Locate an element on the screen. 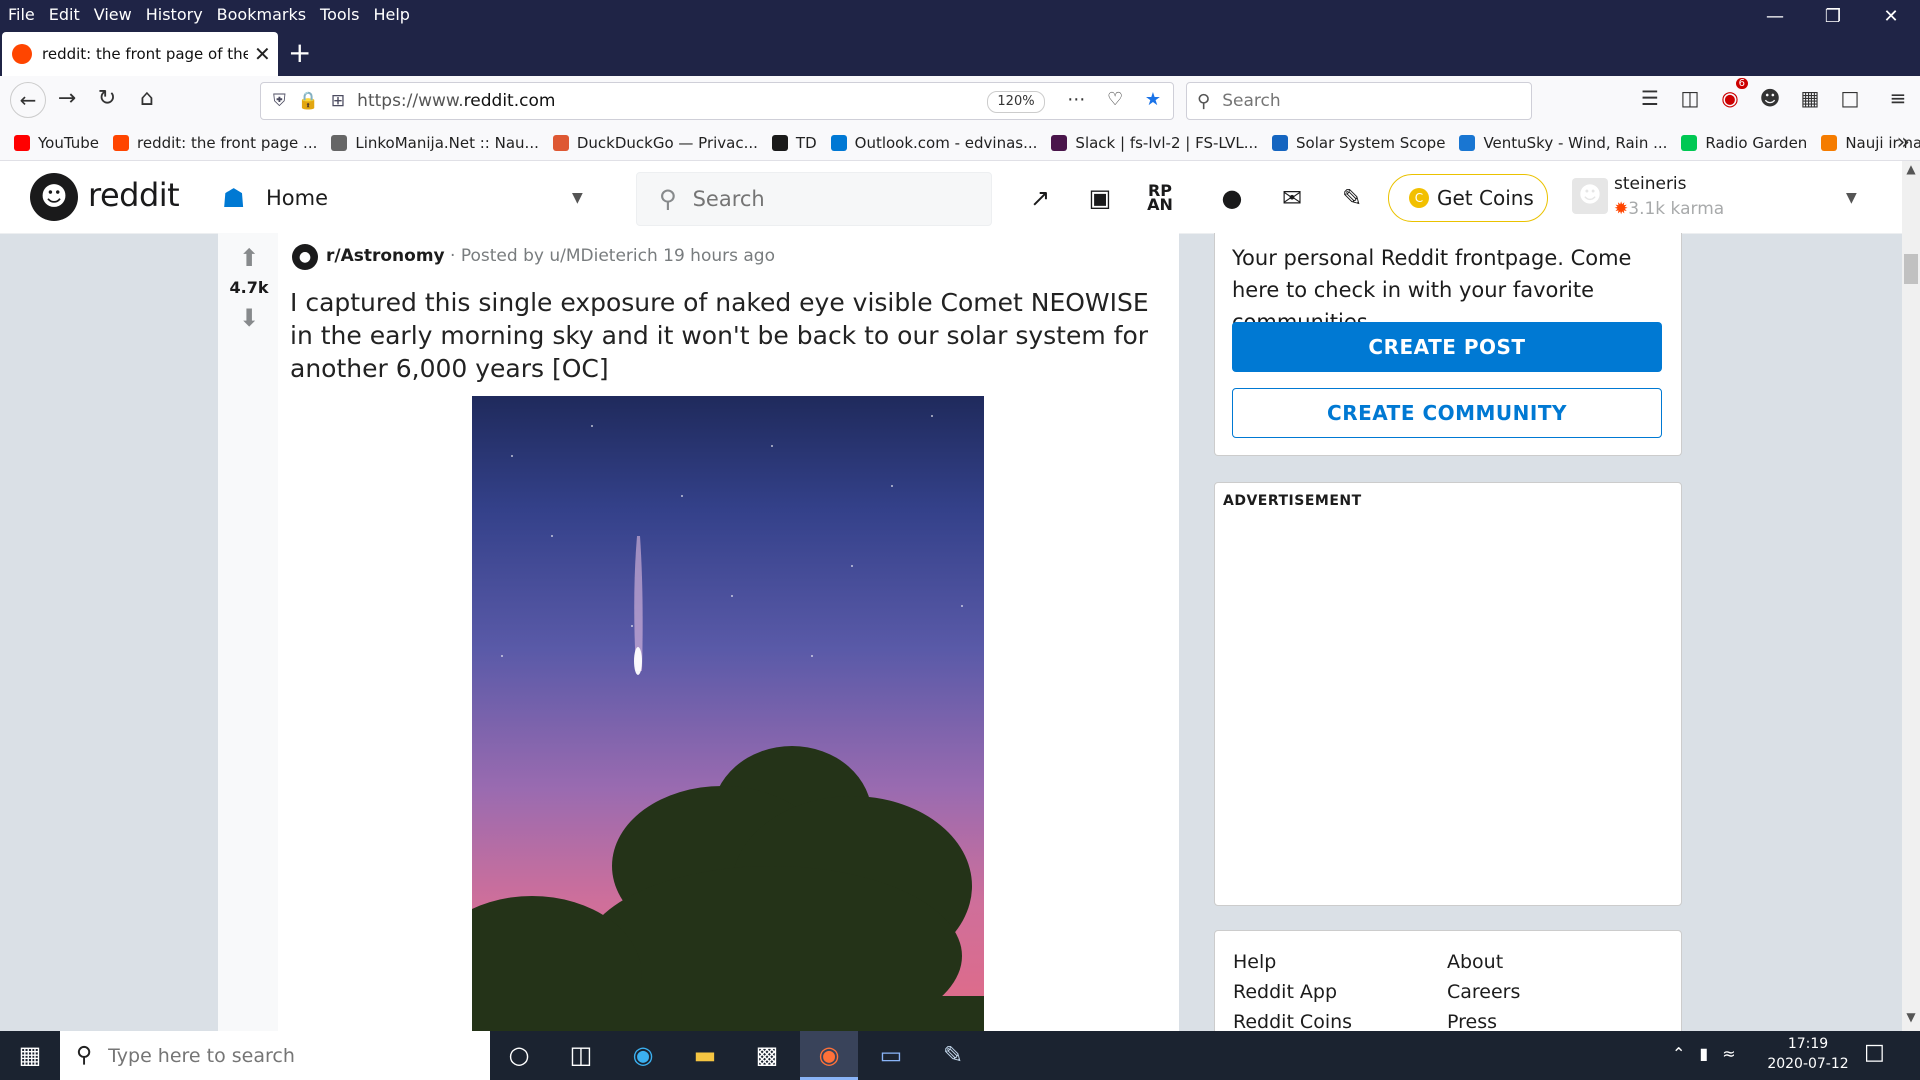 This screenshot has height=1080, width=1920. home-feed-icon: ☗ is located at coordinates (233, 199).